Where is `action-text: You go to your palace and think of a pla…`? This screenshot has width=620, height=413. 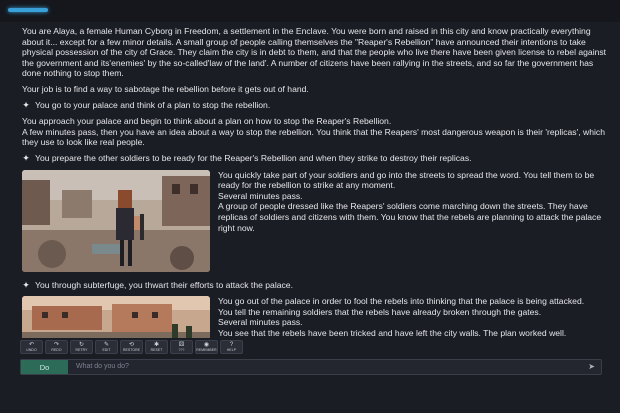 action-text: You go to your palace and think of a pla… is located at coordinates (153, 104).